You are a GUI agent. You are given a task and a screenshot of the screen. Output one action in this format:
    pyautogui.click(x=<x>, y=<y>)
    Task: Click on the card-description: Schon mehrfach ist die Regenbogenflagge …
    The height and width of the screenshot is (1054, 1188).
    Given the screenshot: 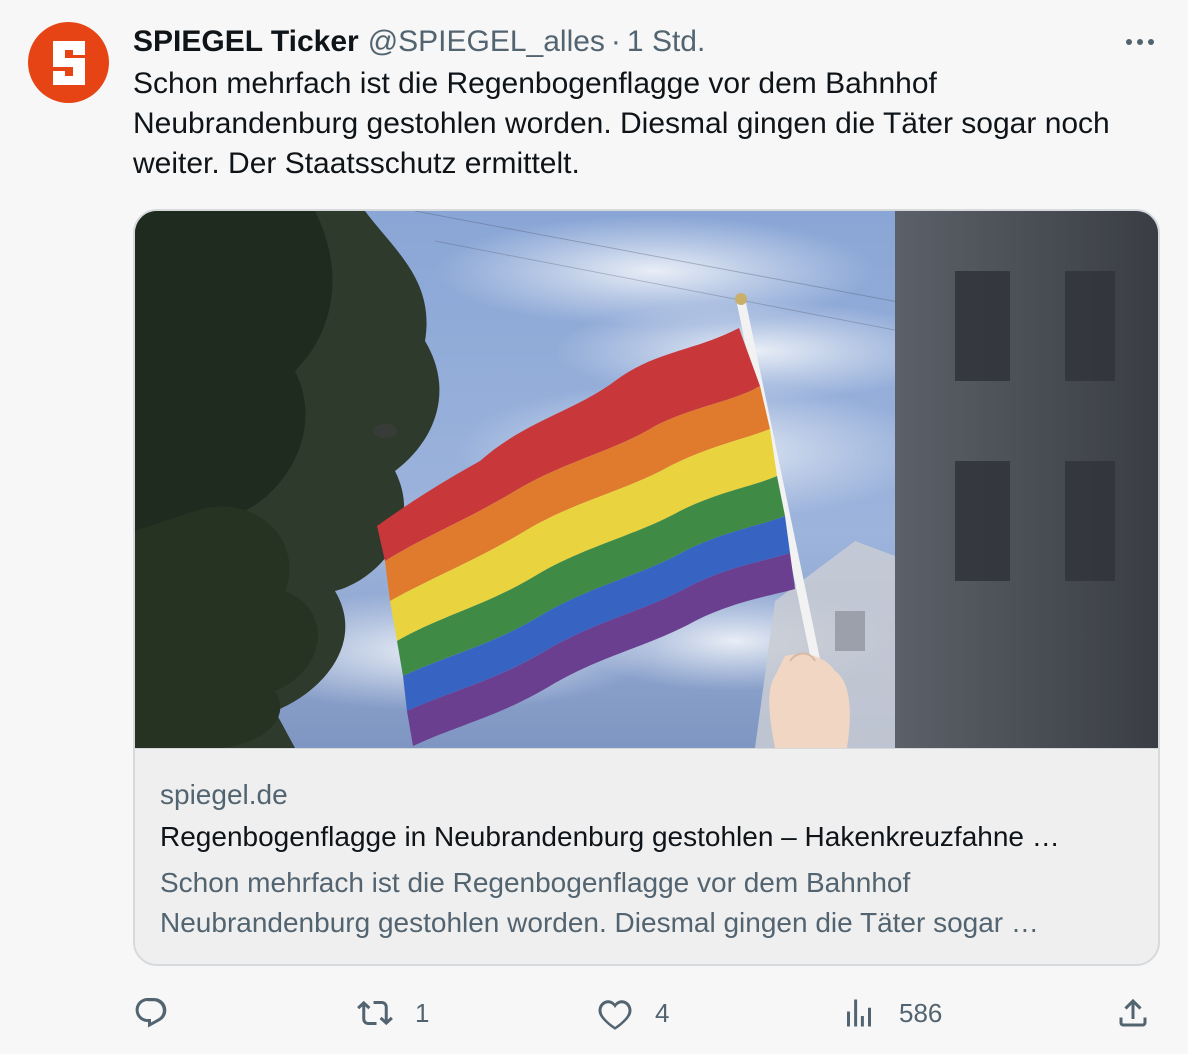 What is the action you would take?
    pyautogui.click(x=599, y=902)
    